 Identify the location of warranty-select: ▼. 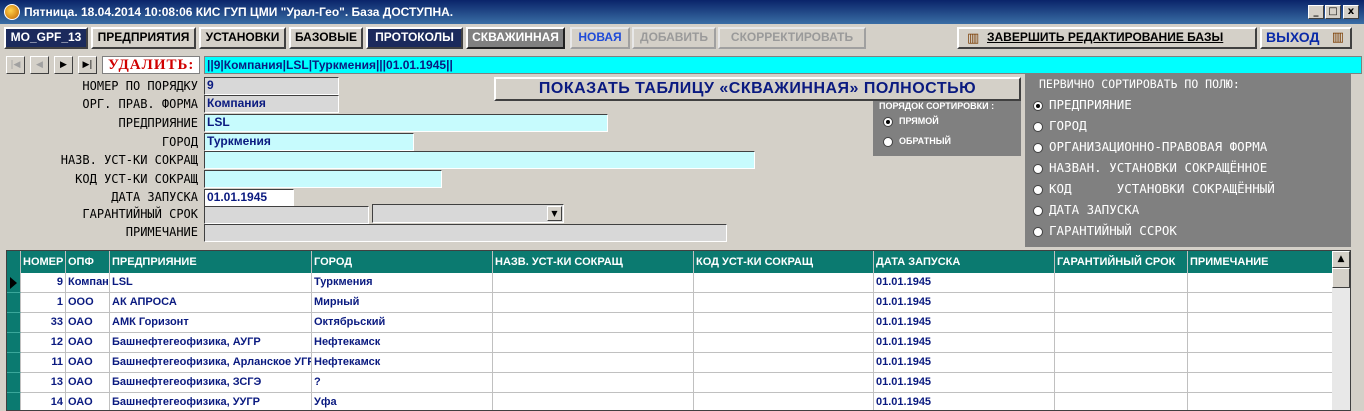
(468, 213).